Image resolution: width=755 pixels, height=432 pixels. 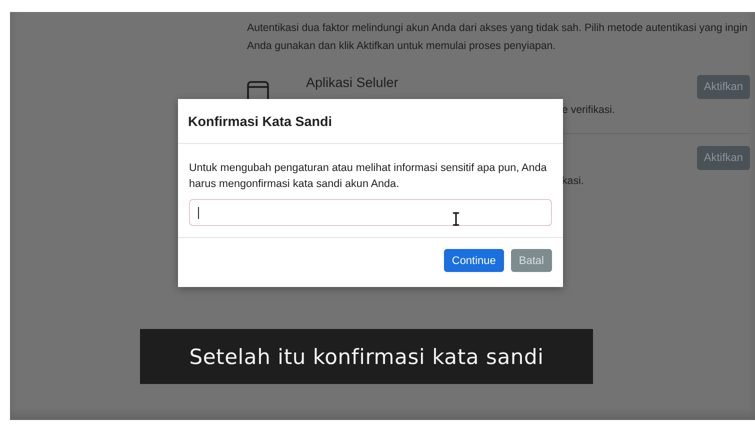 What do you see at coordinates (366, 356) in the screenshot?
I see `subtitle-caption: Setelah itu konfirmasi kata sandi` at bounding box center [366, 356].